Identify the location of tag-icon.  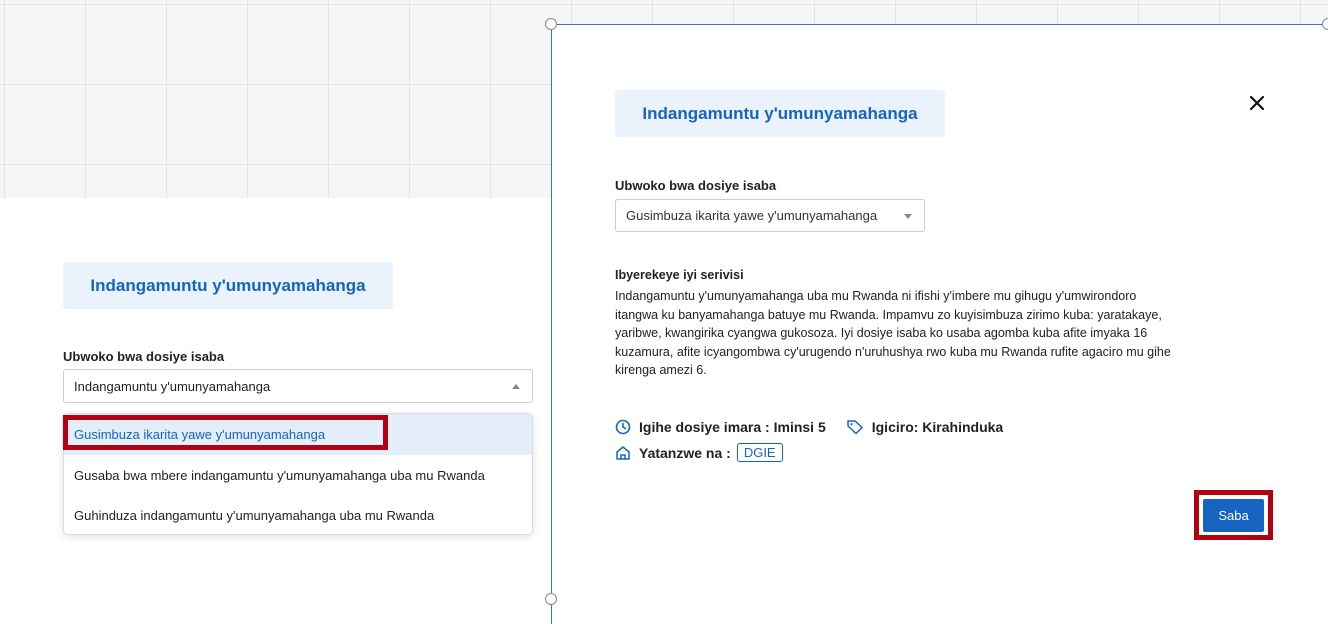
(854, 427).